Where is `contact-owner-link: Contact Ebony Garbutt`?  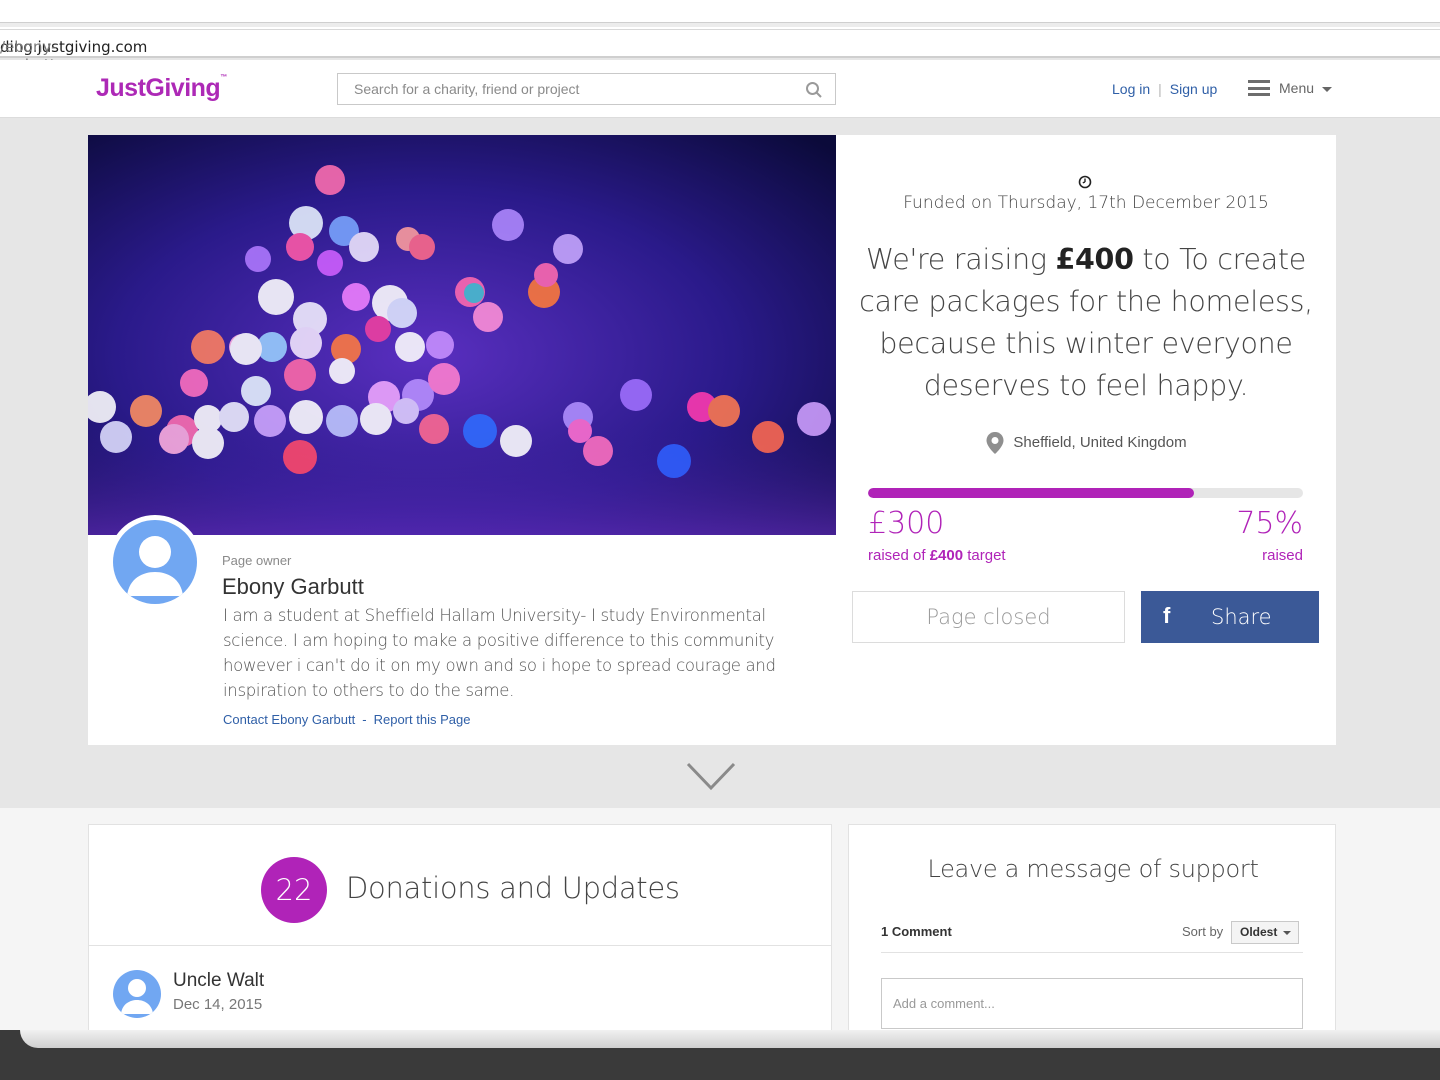
contact-owner-link: Contact Ebony Garbutt is located at coordinates (289, 719).